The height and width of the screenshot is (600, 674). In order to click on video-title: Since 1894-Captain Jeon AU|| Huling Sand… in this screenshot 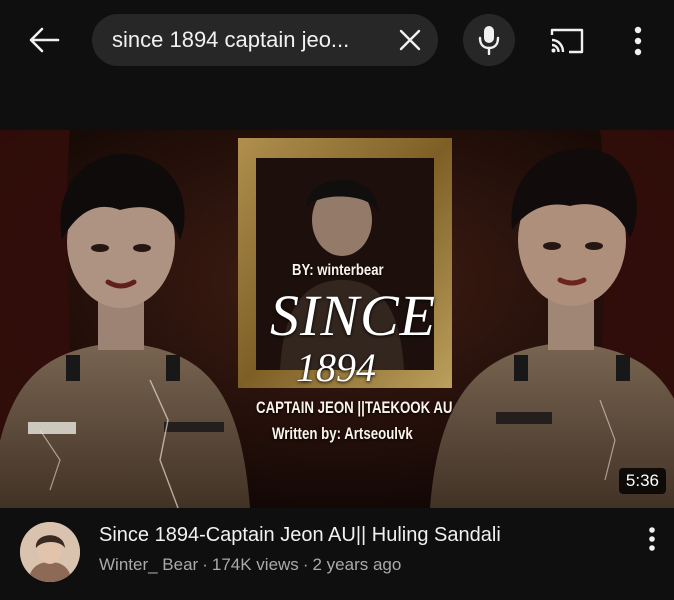, I will do `click(300, 535)`.